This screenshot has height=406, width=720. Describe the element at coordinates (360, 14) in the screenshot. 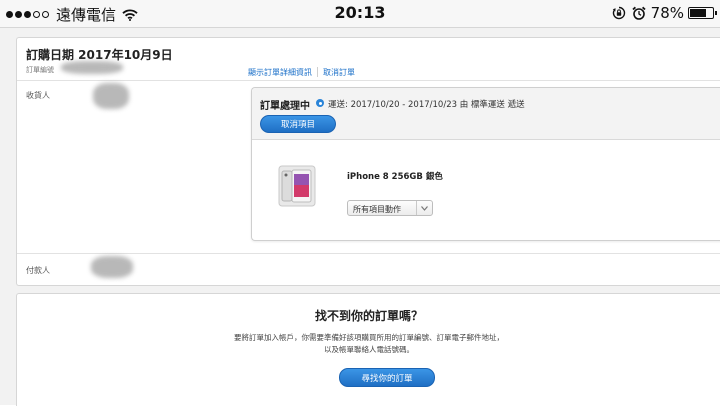

I see `status-bar: 遠傳電信 20:13 78%` at that location.